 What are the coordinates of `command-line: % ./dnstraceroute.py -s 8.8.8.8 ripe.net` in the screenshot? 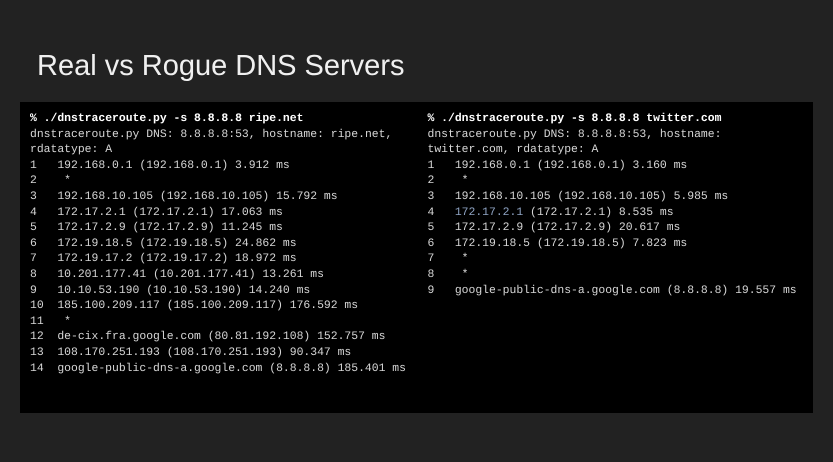 It's located at (167, 119).